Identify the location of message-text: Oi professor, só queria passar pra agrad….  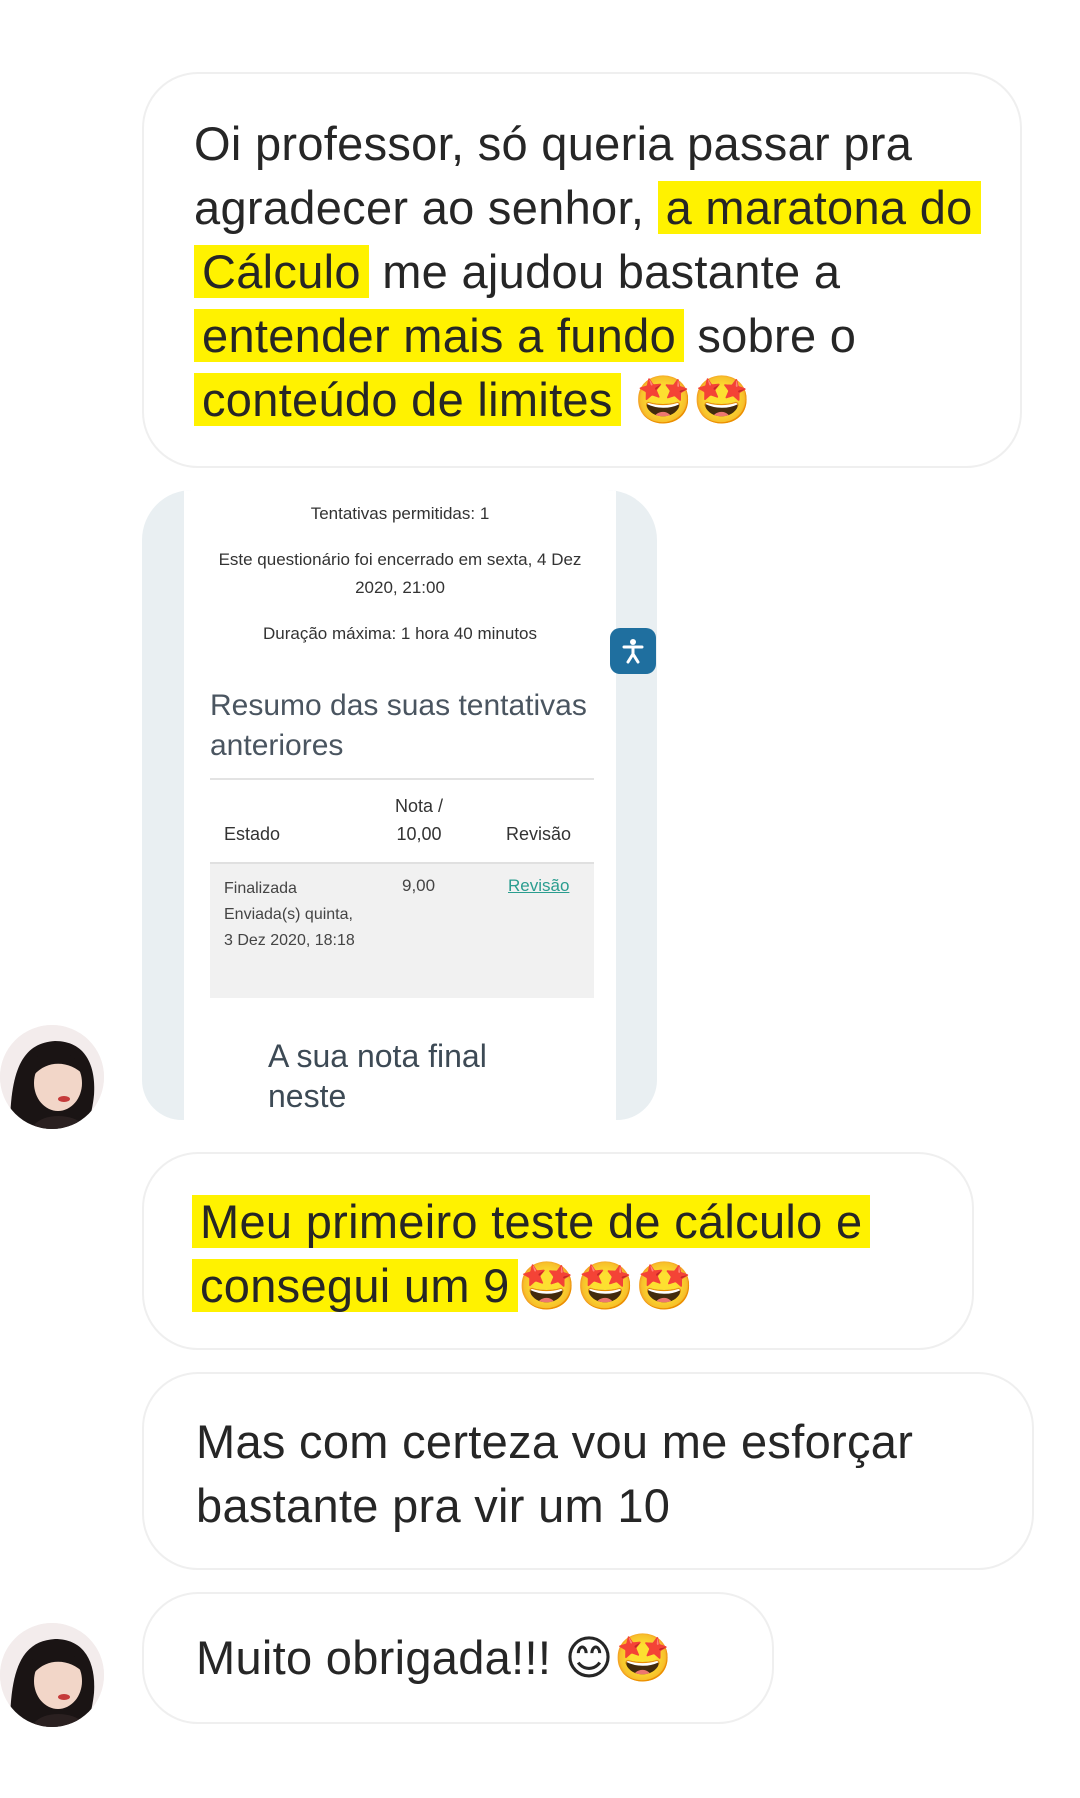
(587, 272).